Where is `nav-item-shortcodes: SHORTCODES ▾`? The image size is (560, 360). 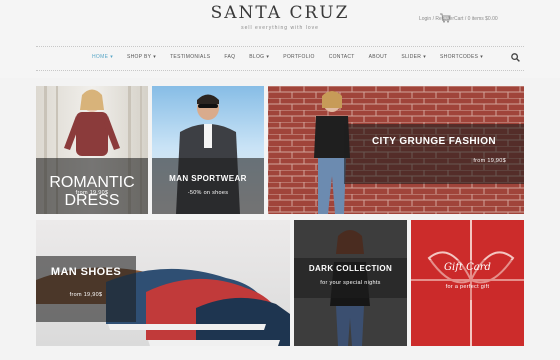 nav-item-shortcodes: SHORTCODES ▾ is located at coordinates (461, 59).